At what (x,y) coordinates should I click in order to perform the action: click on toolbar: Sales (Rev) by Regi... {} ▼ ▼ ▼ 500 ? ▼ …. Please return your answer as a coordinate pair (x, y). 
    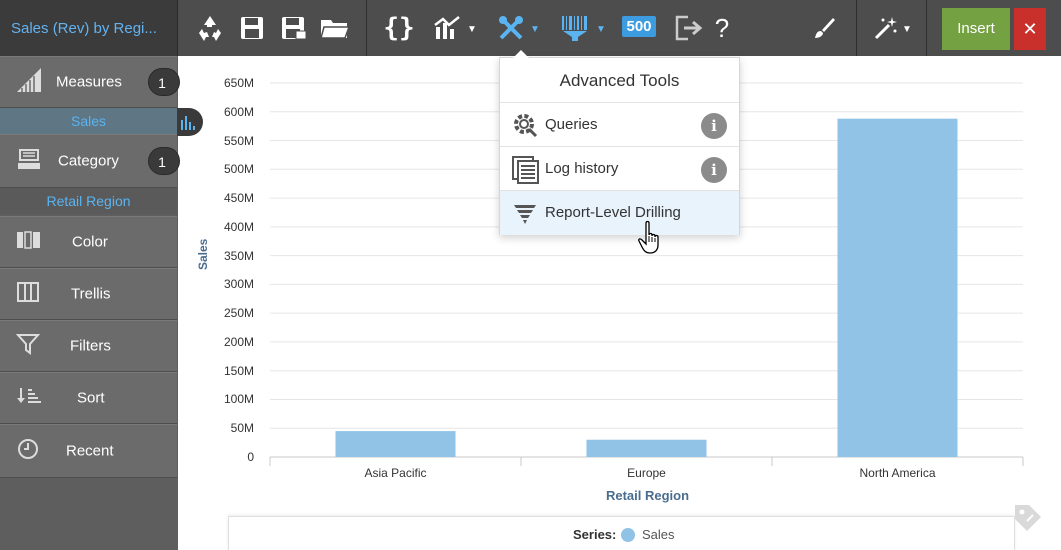
    Looking at the image, I should click on (530, 28).